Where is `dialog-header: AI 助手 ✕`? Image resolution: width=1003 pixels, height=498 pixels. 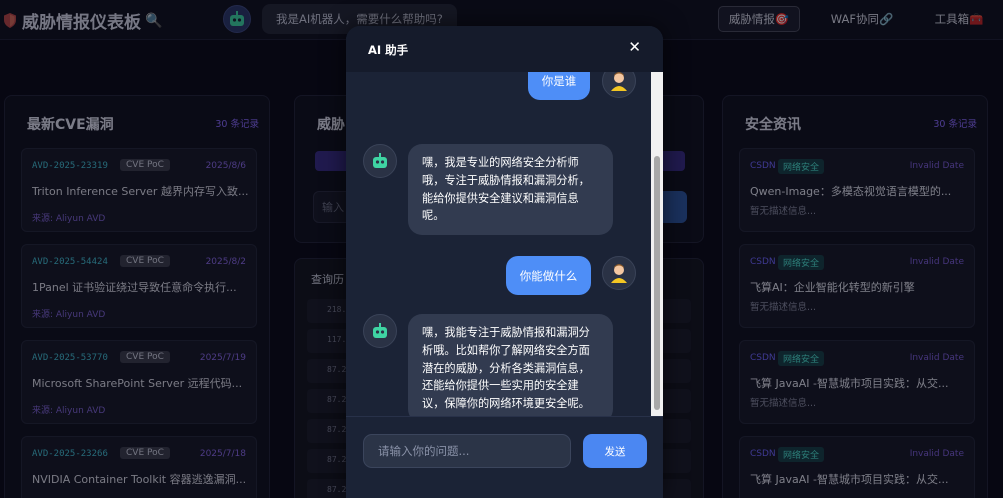 dialog-header: AI 助手 ✕ is located at coordinates (504, 49).